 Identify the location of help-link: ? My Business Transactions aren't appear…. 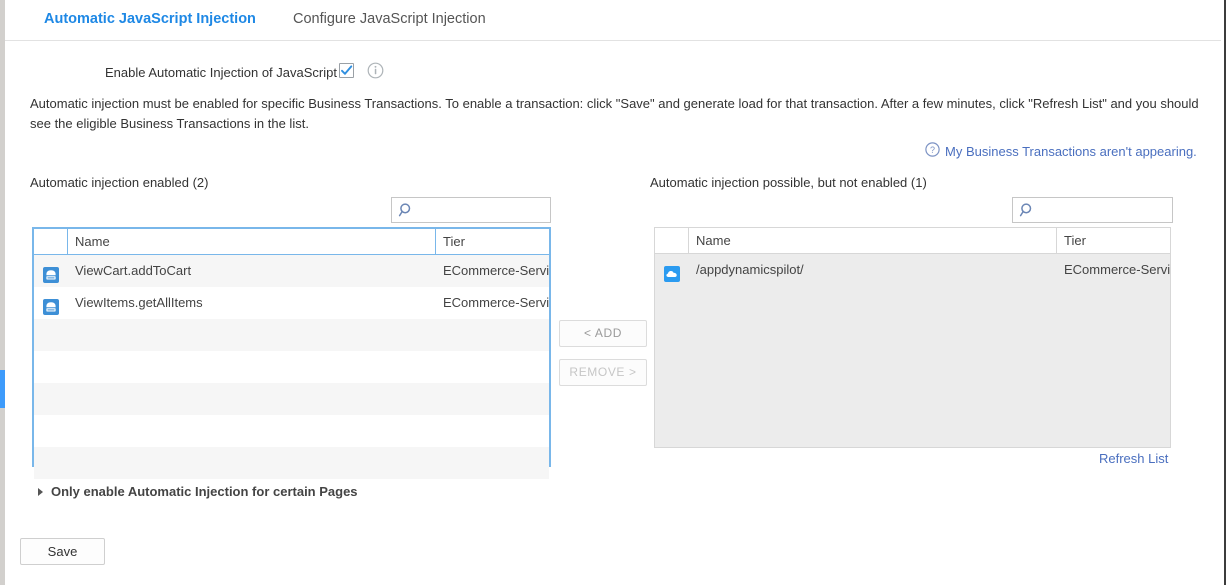
(1061, 151).